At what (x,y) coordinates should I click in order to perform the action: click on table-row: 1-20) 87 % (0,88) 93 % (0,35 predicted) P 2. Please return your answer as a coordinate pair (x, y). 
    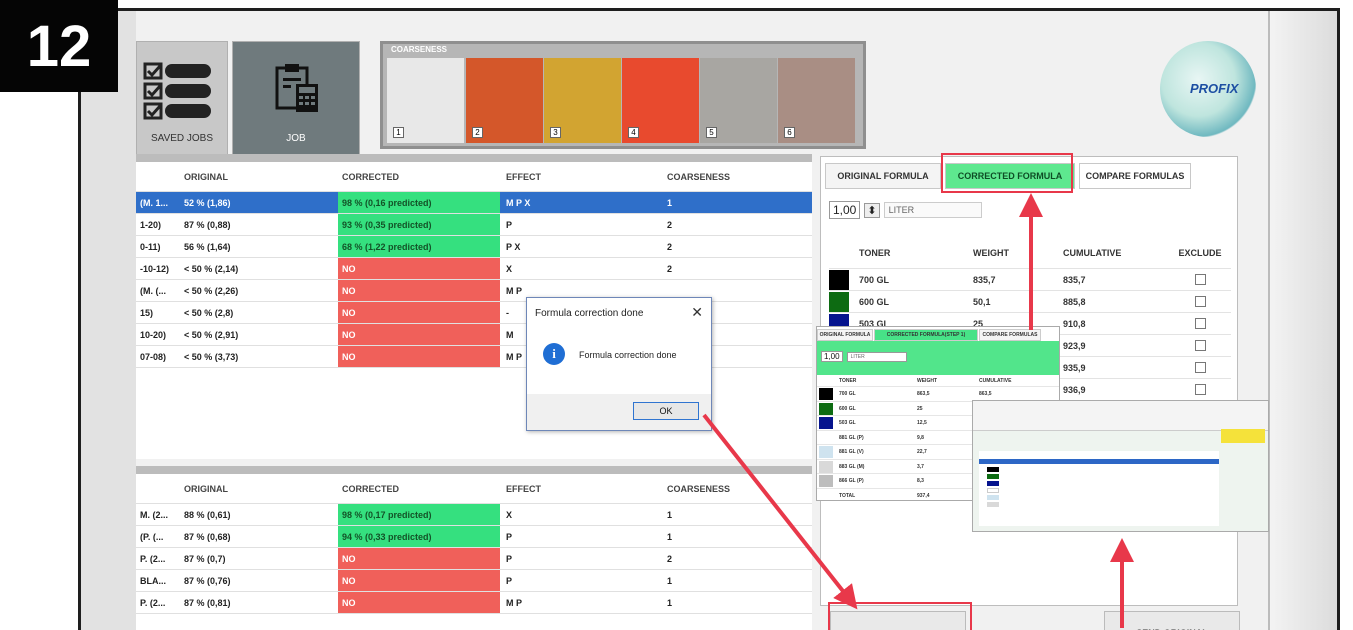
    Looking at the image, I should click on (474, 225).